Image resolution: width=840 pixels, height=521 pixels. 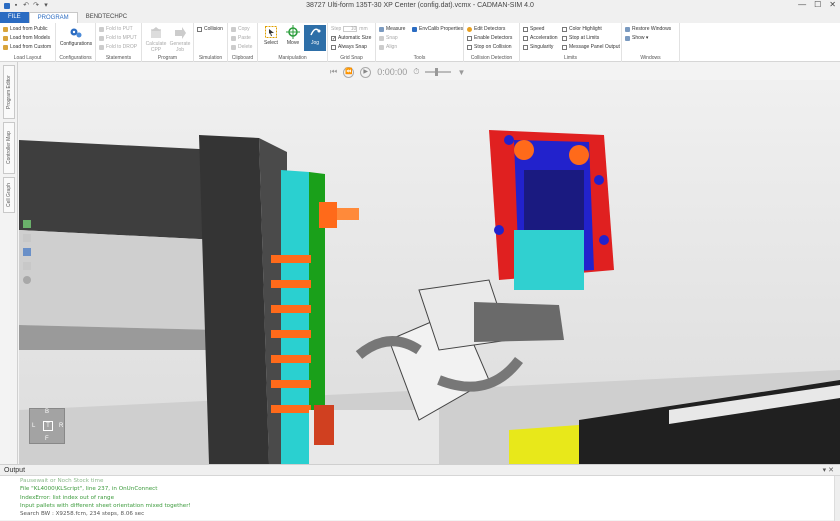 What do you see at coordinates (118, 47) in the screenshot?
I see `fold-to-drop-button: Fold to DROP` at bounding box center [118, 47].